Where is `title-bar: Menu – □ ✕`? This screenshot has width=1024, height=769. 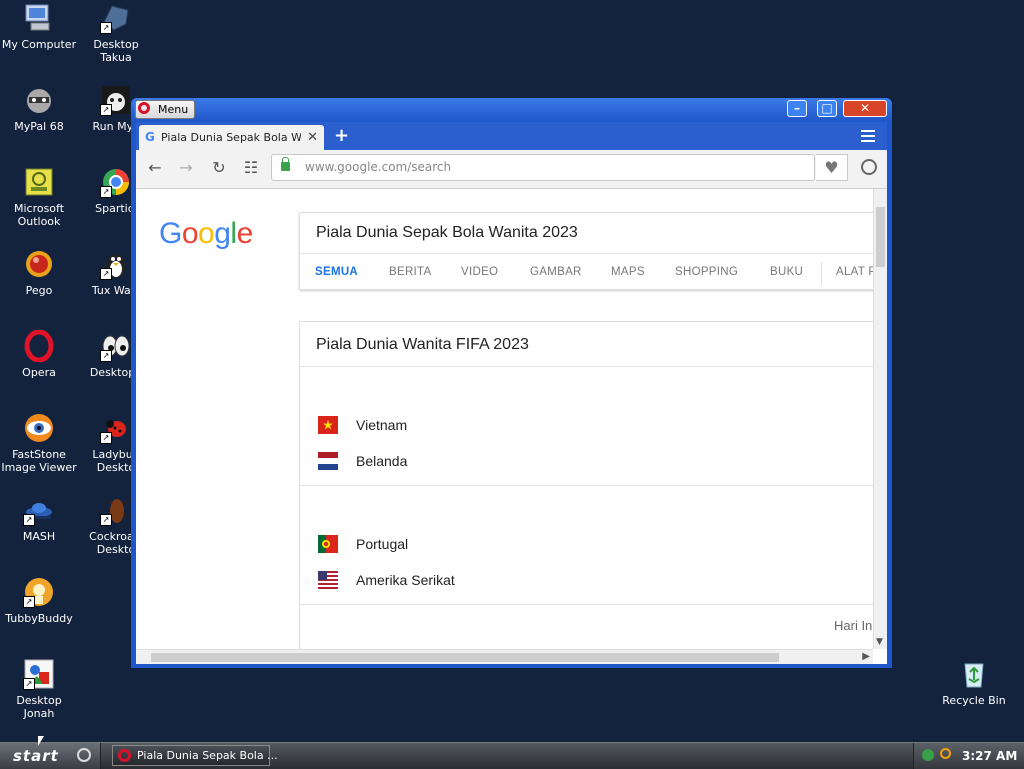 title-bar: Menu – □ ✕ is located at coordinates (511, 110).